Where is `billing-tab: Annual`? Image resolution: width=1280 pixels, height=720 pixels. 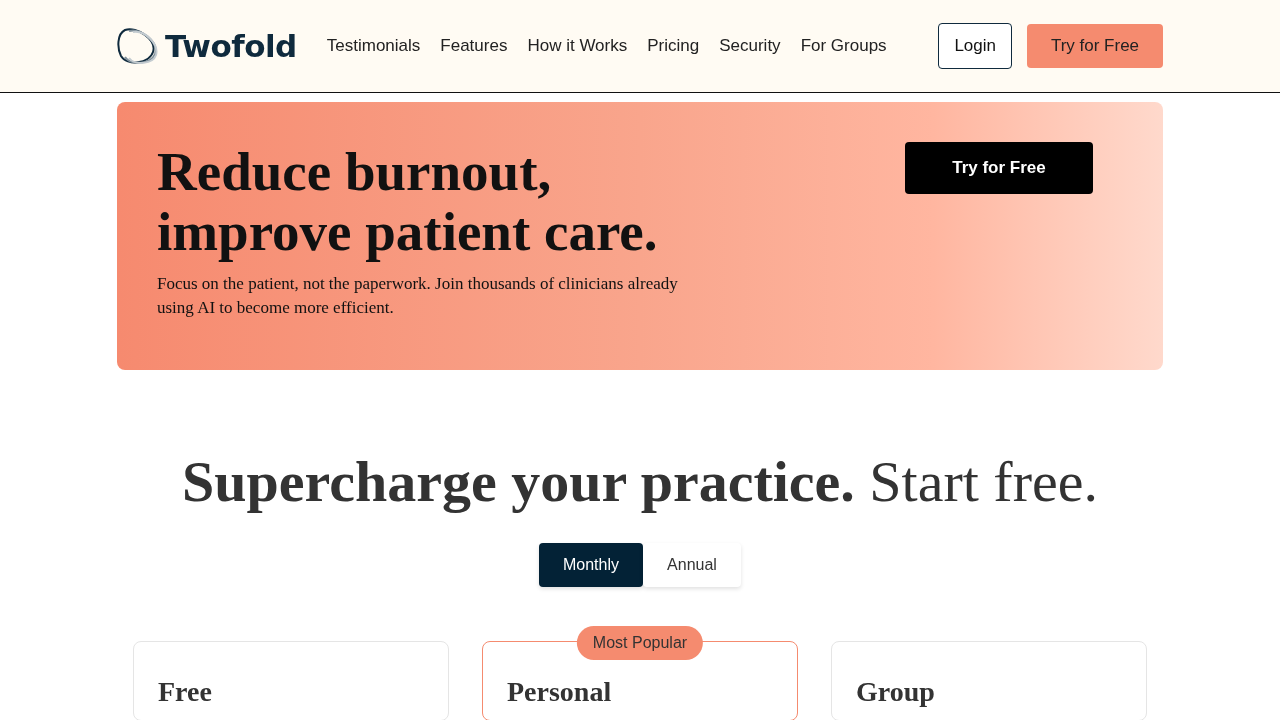
billing-tab: Annual is located at coordinates (692, 565).